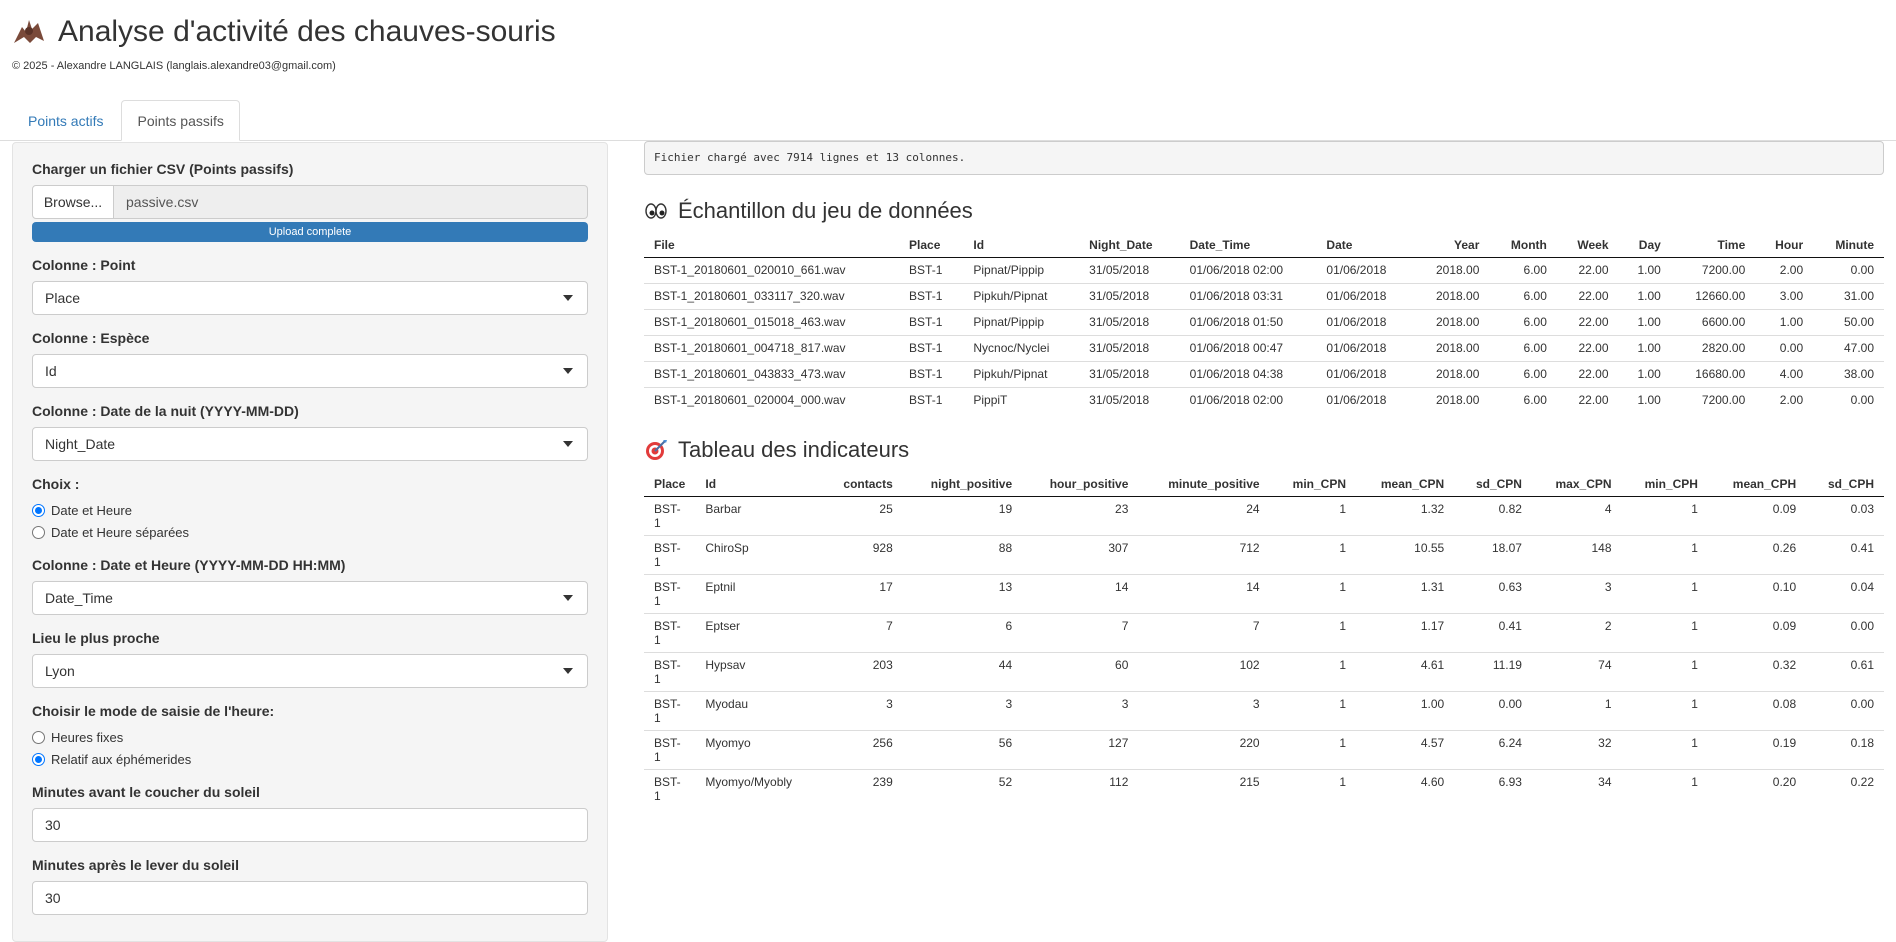 The width and height of the screenshot is (1896, 942). Describe the element at coordinates (1264, 593) in the screenshot. I see `table-row: BST-1 Eptnil 17 13 14 14 1 1.31 0.63 3 1 0.10 0.04` at that location.